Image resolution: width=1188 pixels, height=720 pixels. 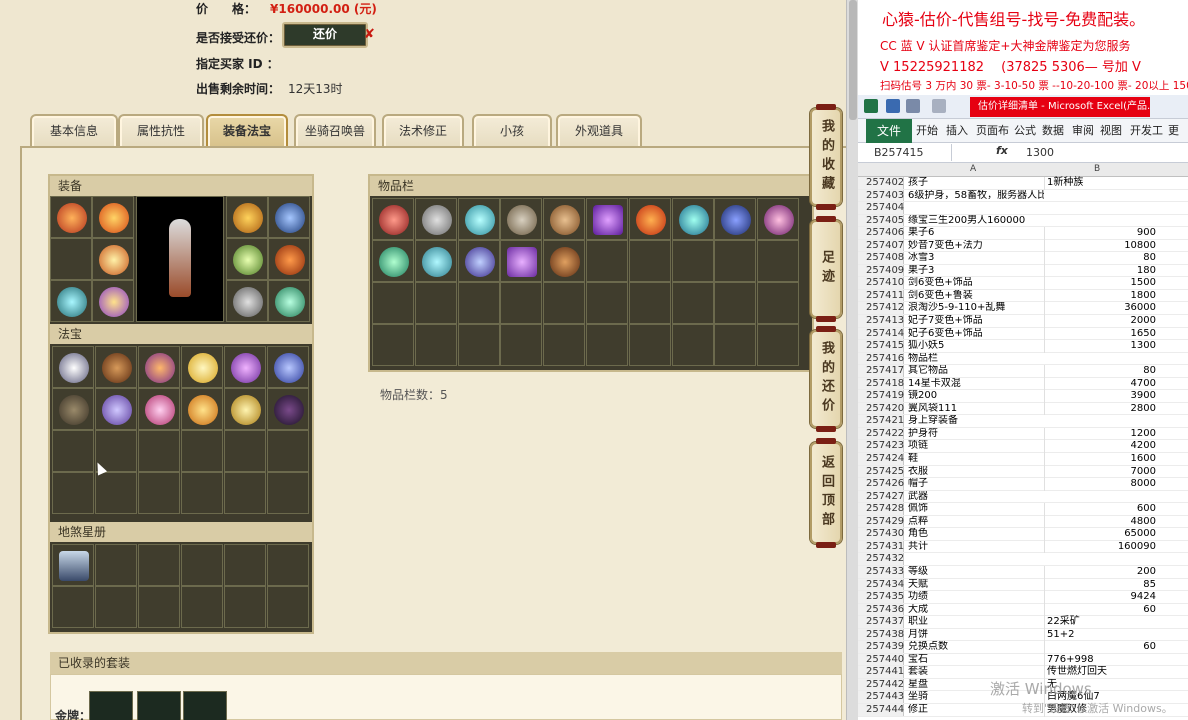 What do you see at coordinates (881, 270) in the screenshot?
I see `row-number: 257409` at bounding box center [881, 270].